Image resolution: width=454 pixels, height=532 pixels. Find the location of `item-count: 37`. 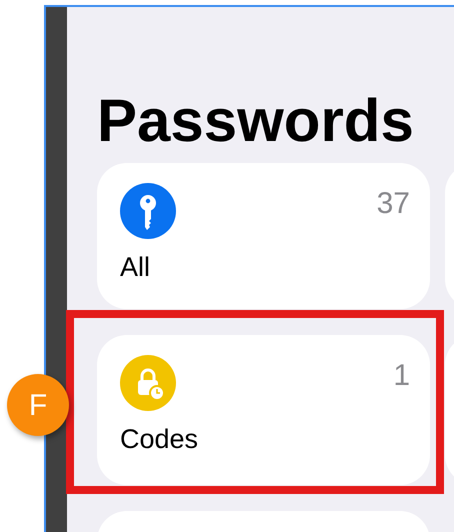

item-count: 37 is located at coordinates (393, 204).